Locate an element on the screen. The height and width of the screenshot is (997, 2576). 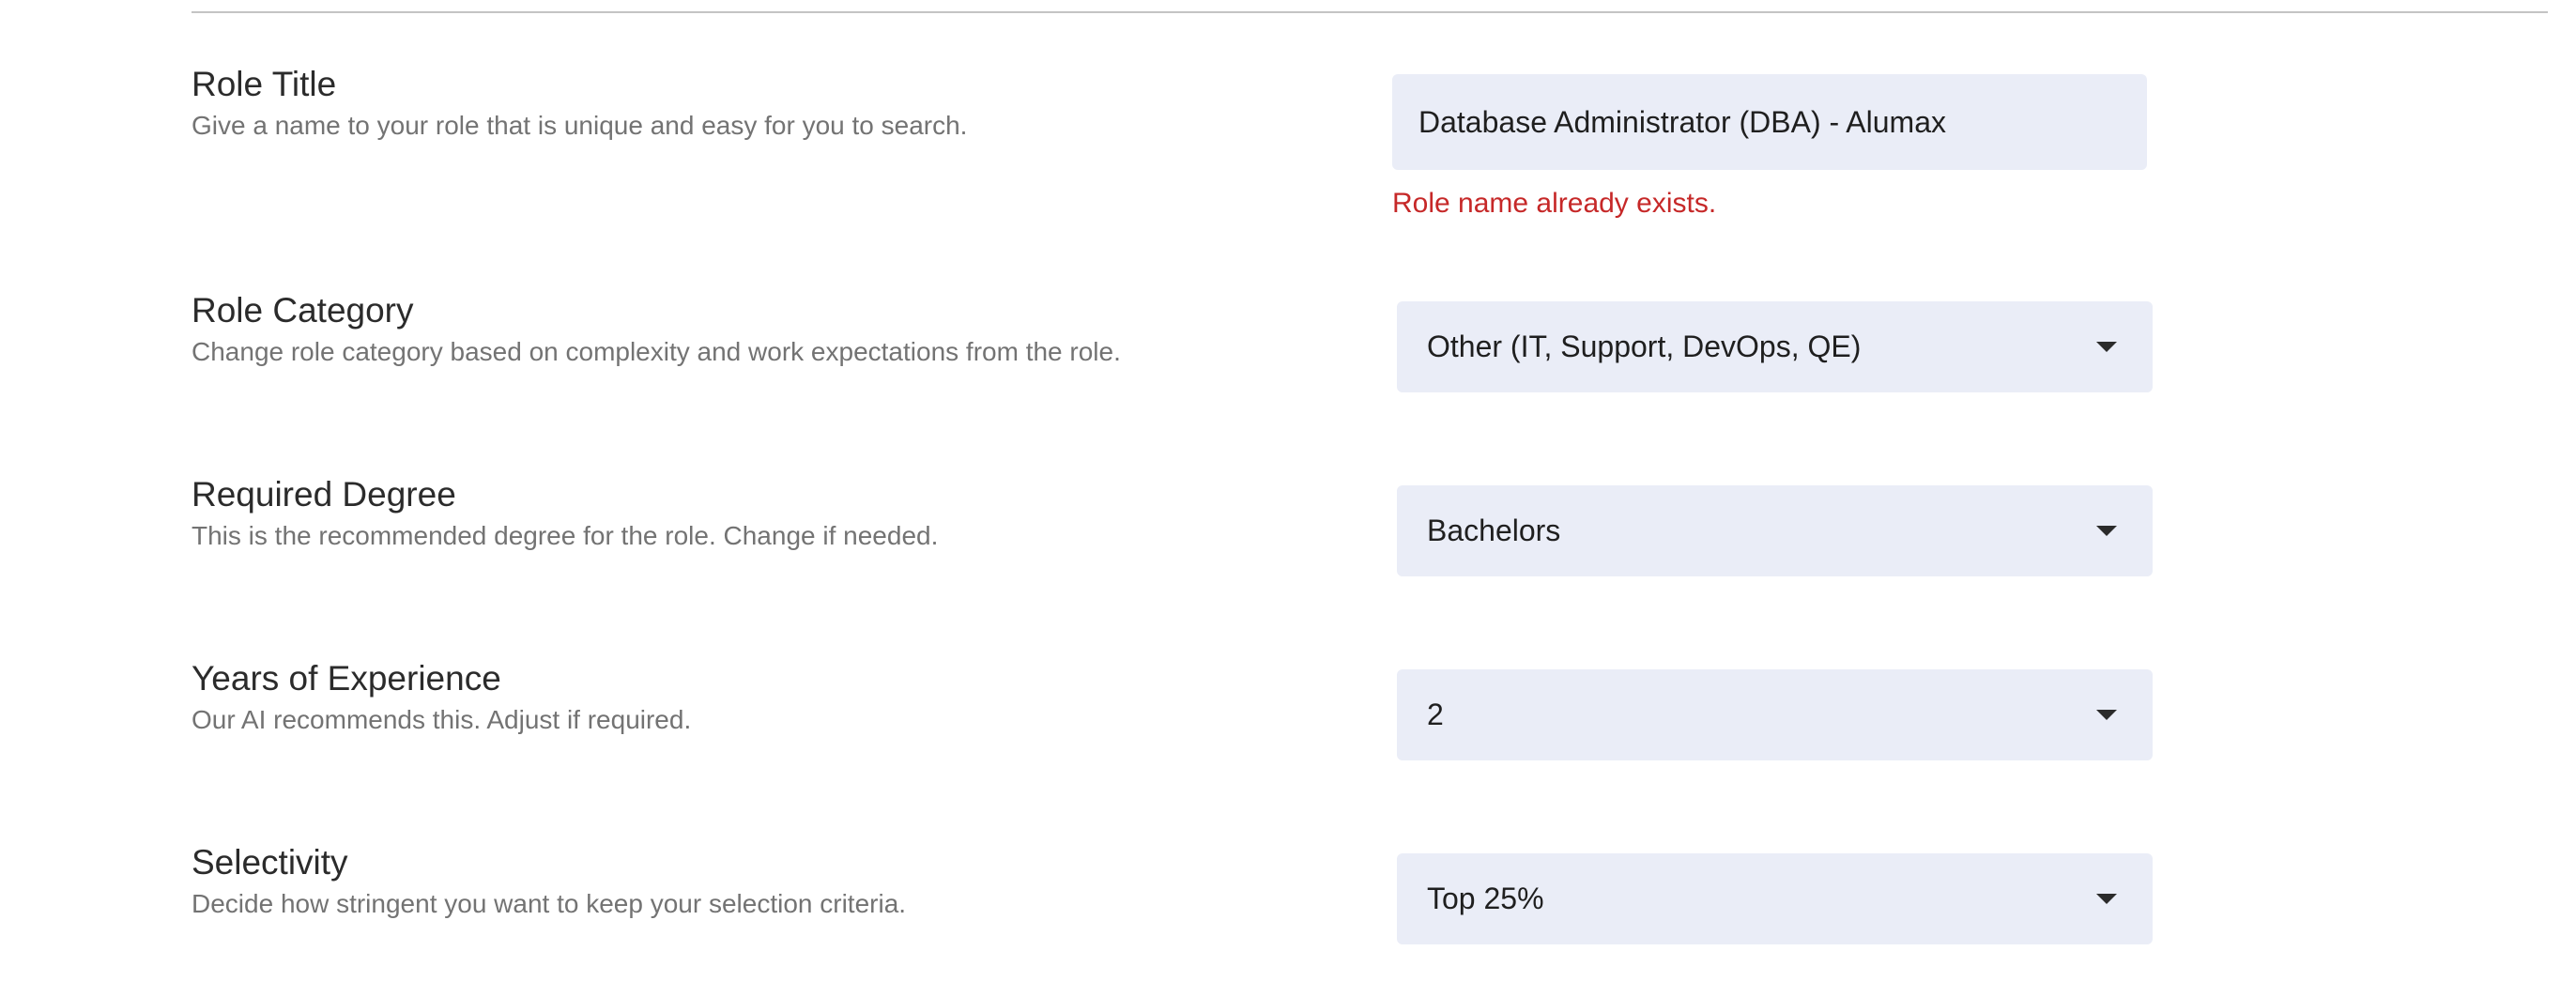
top-divider is located at coordinates (1370, 12).